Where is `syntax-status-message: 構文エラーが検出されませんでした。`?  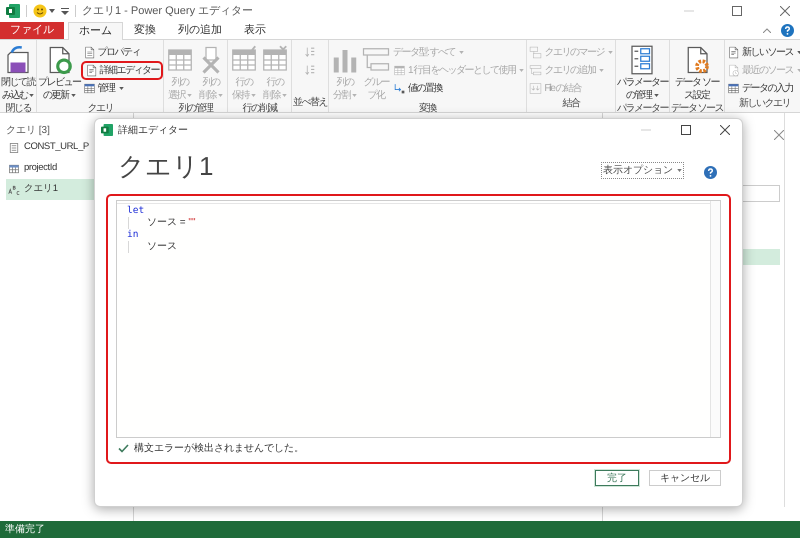
syntax-status-message: 構文エラーが検出されませんでした。 is located at coordinates (219, 449).